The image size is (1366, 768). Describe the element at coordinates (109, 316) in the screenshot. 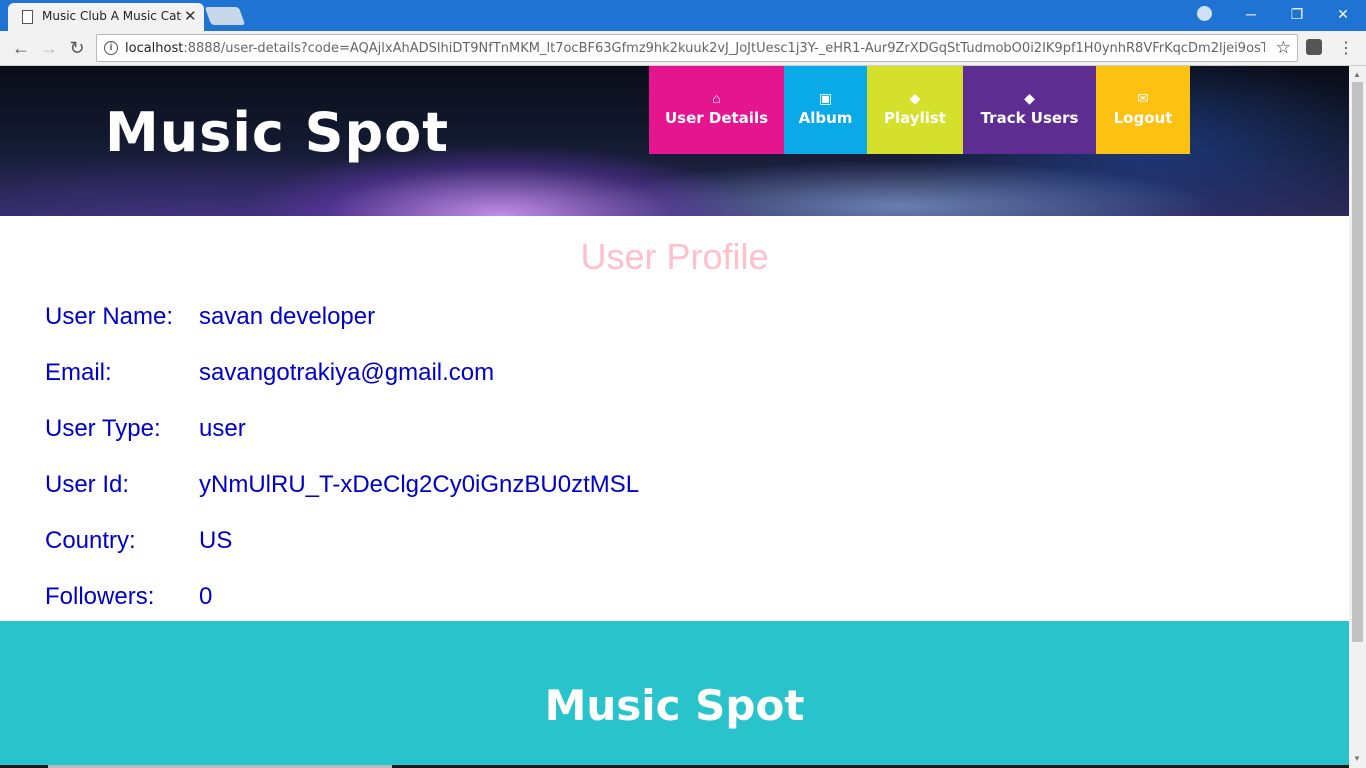

I see `field-label: User Name:` at that location.